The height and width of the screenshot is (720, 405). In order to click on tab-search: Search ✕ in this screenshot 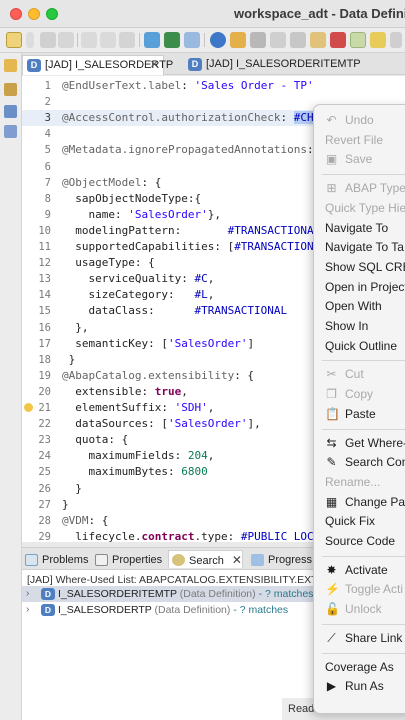, I will do `click(205, 559)`.